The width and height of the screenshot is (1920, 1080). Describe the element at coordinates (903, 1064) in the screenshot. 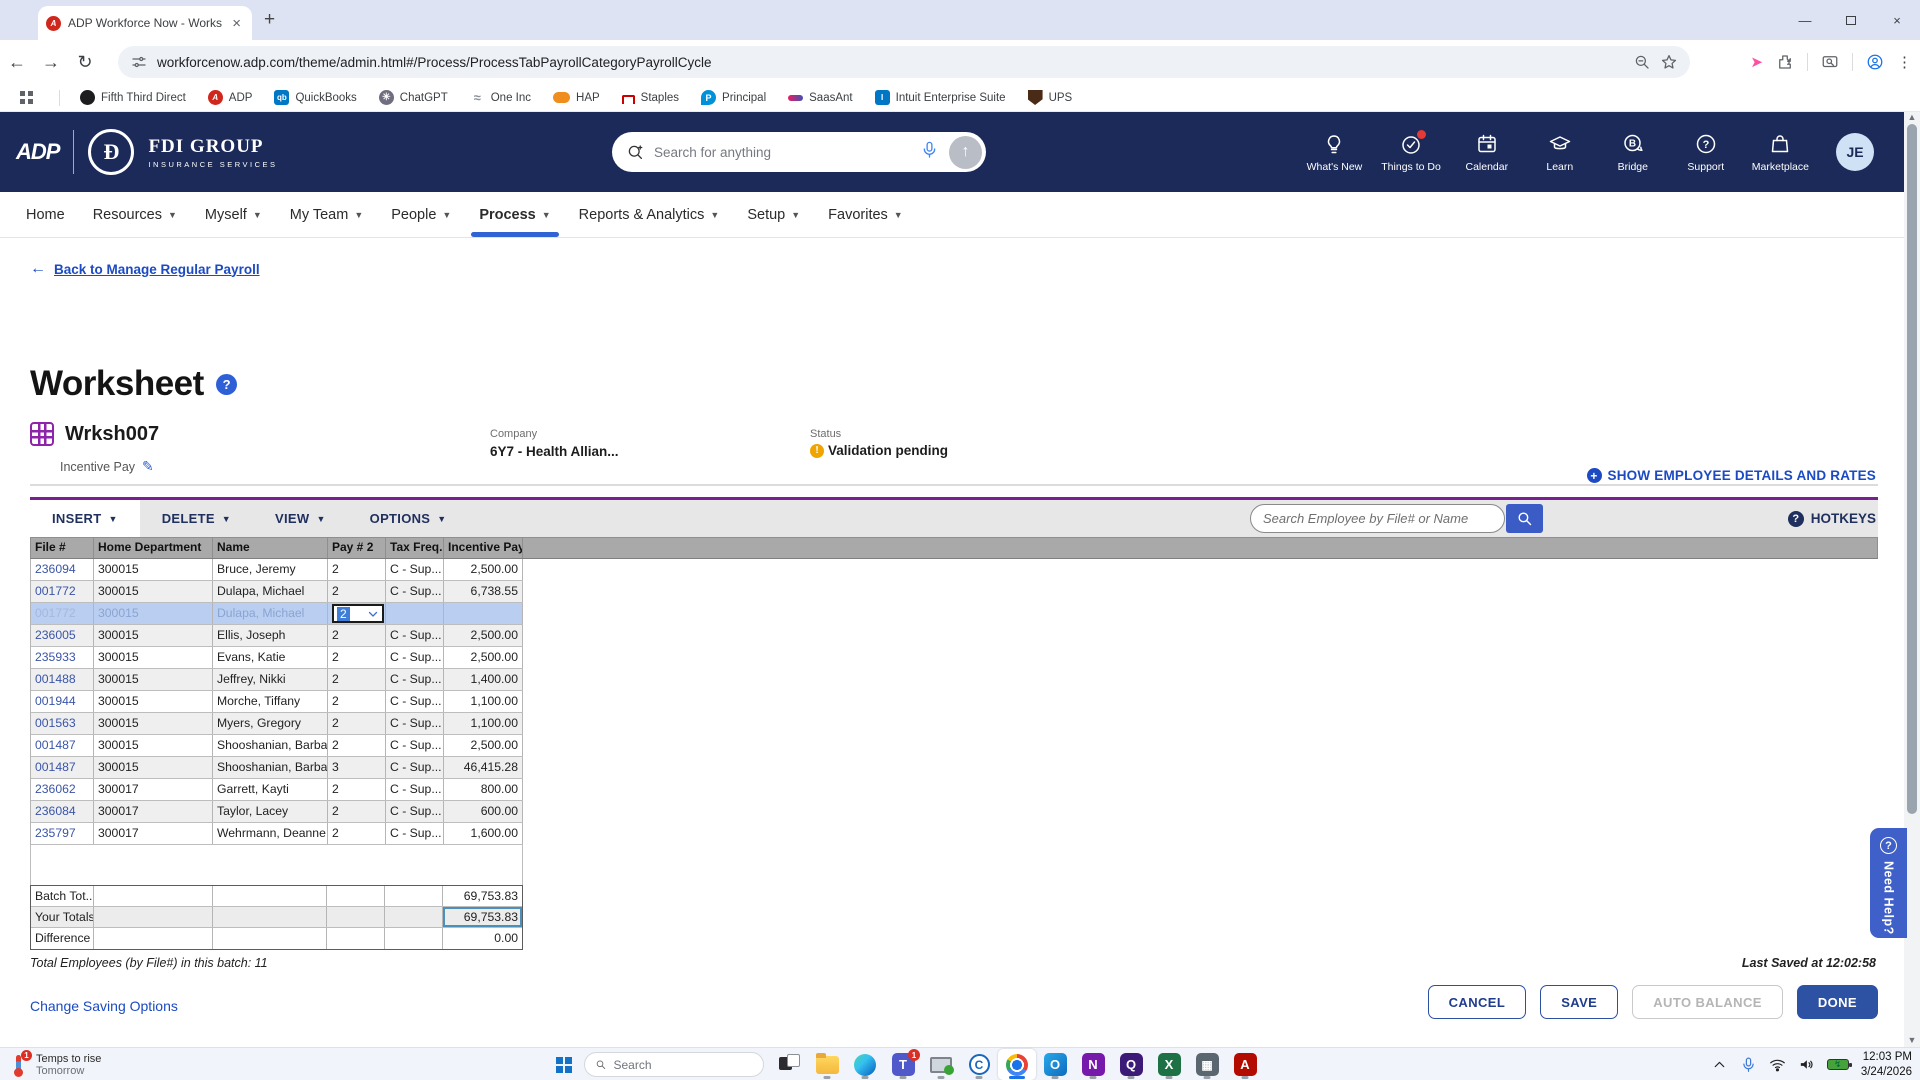

I see `taskbar-app-teams: T1` at that location.